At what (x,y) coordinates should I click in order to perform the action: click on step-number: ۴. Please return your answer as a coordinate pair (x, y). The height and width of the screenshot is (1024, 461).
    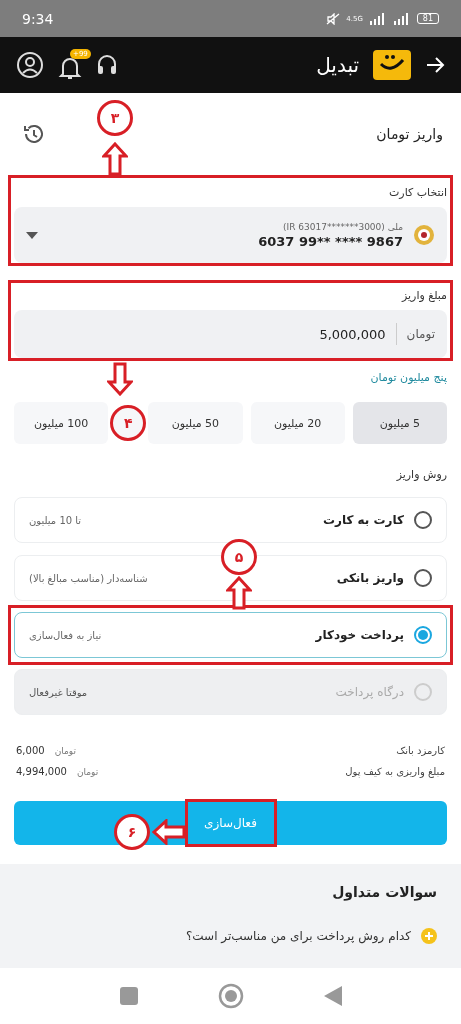
    Looking at the image, I should click on (128, 423).